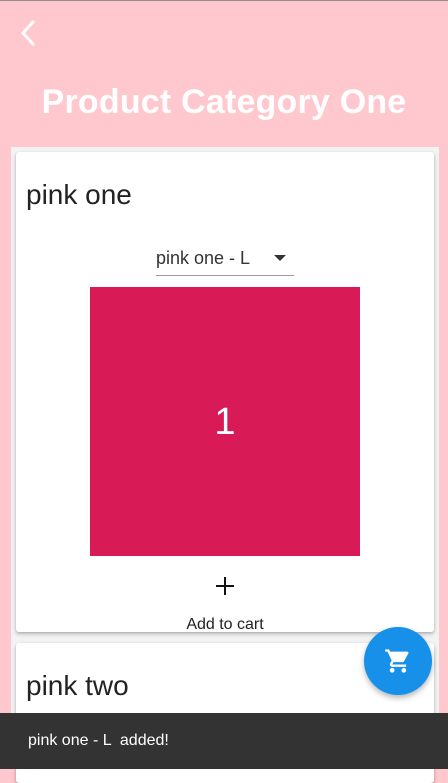 This screenshot has width=448, height=783. Describe the element at coordinates (280, 258) in the screenshot. I see `dropdown-arrow-icon` at that location.